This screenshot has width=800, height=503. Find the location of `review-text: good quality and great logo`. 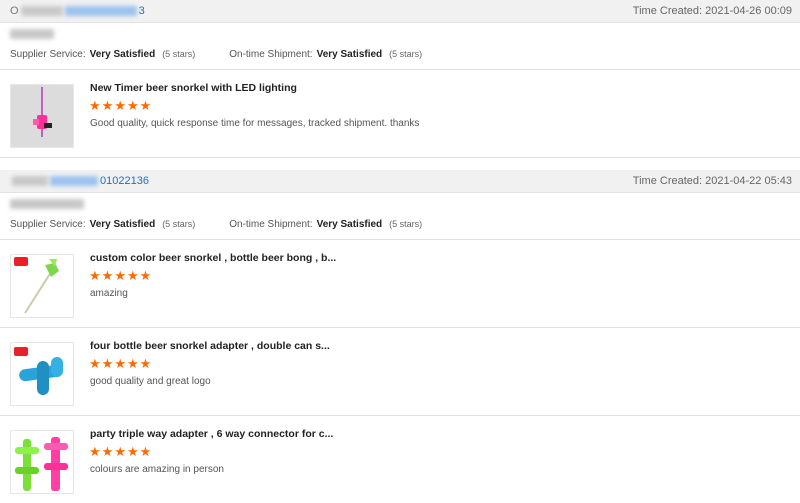

review-text: good quality and great logo is located at coordinates (150, 381).